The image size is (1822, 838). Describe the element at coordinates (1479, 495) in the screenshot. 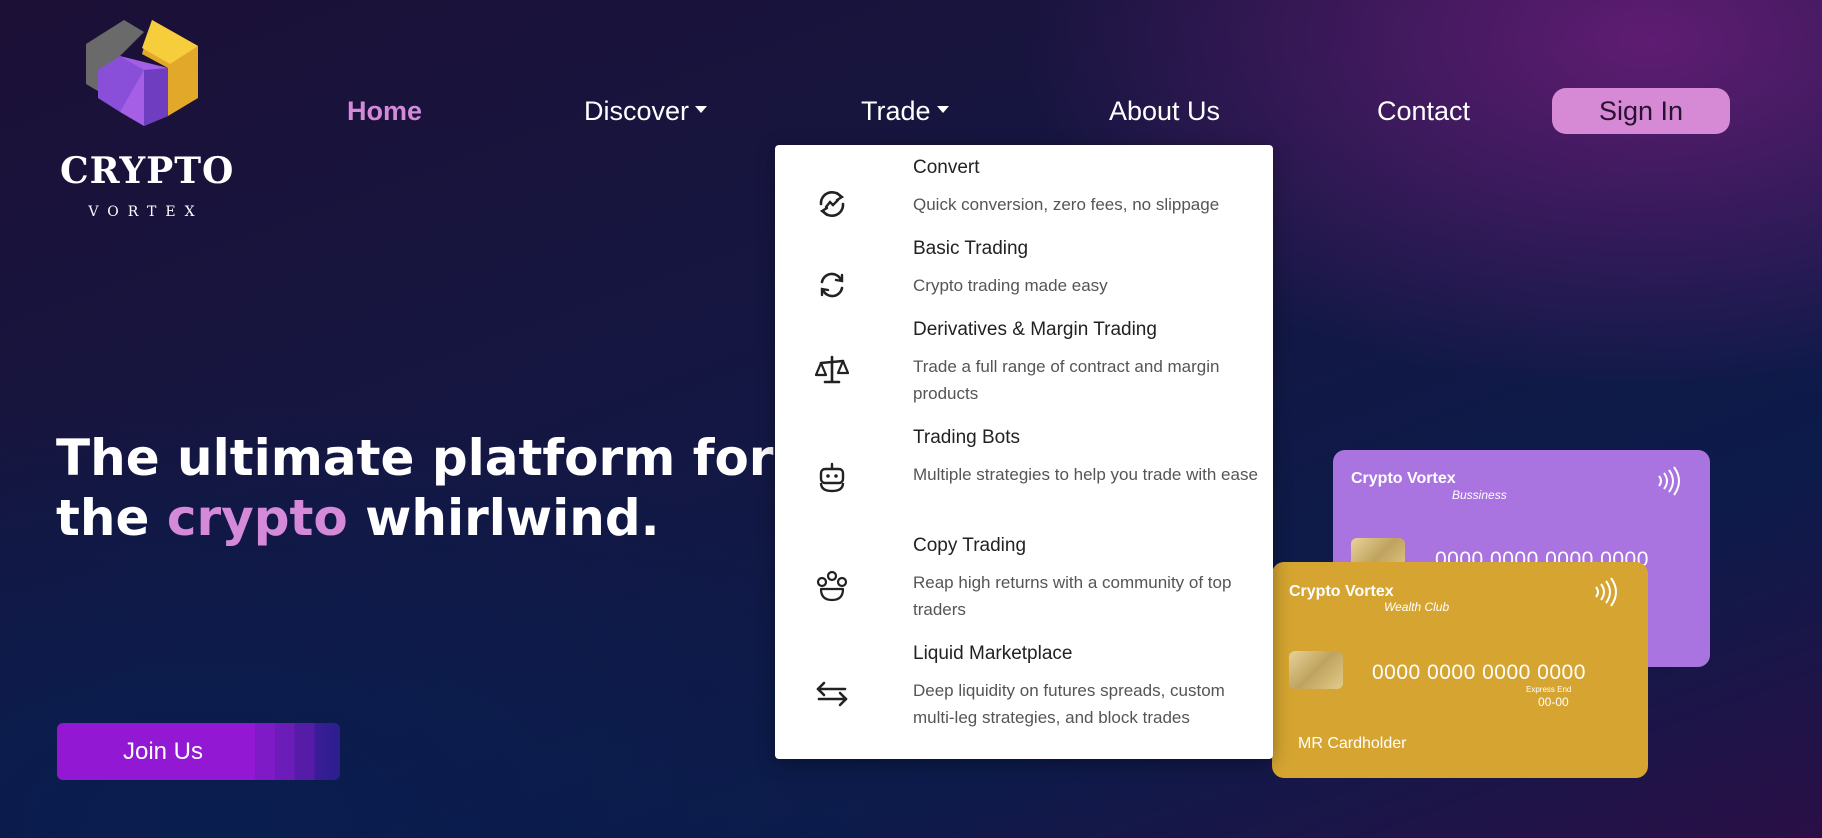

I see `card-tier: Bussiness` at that location.